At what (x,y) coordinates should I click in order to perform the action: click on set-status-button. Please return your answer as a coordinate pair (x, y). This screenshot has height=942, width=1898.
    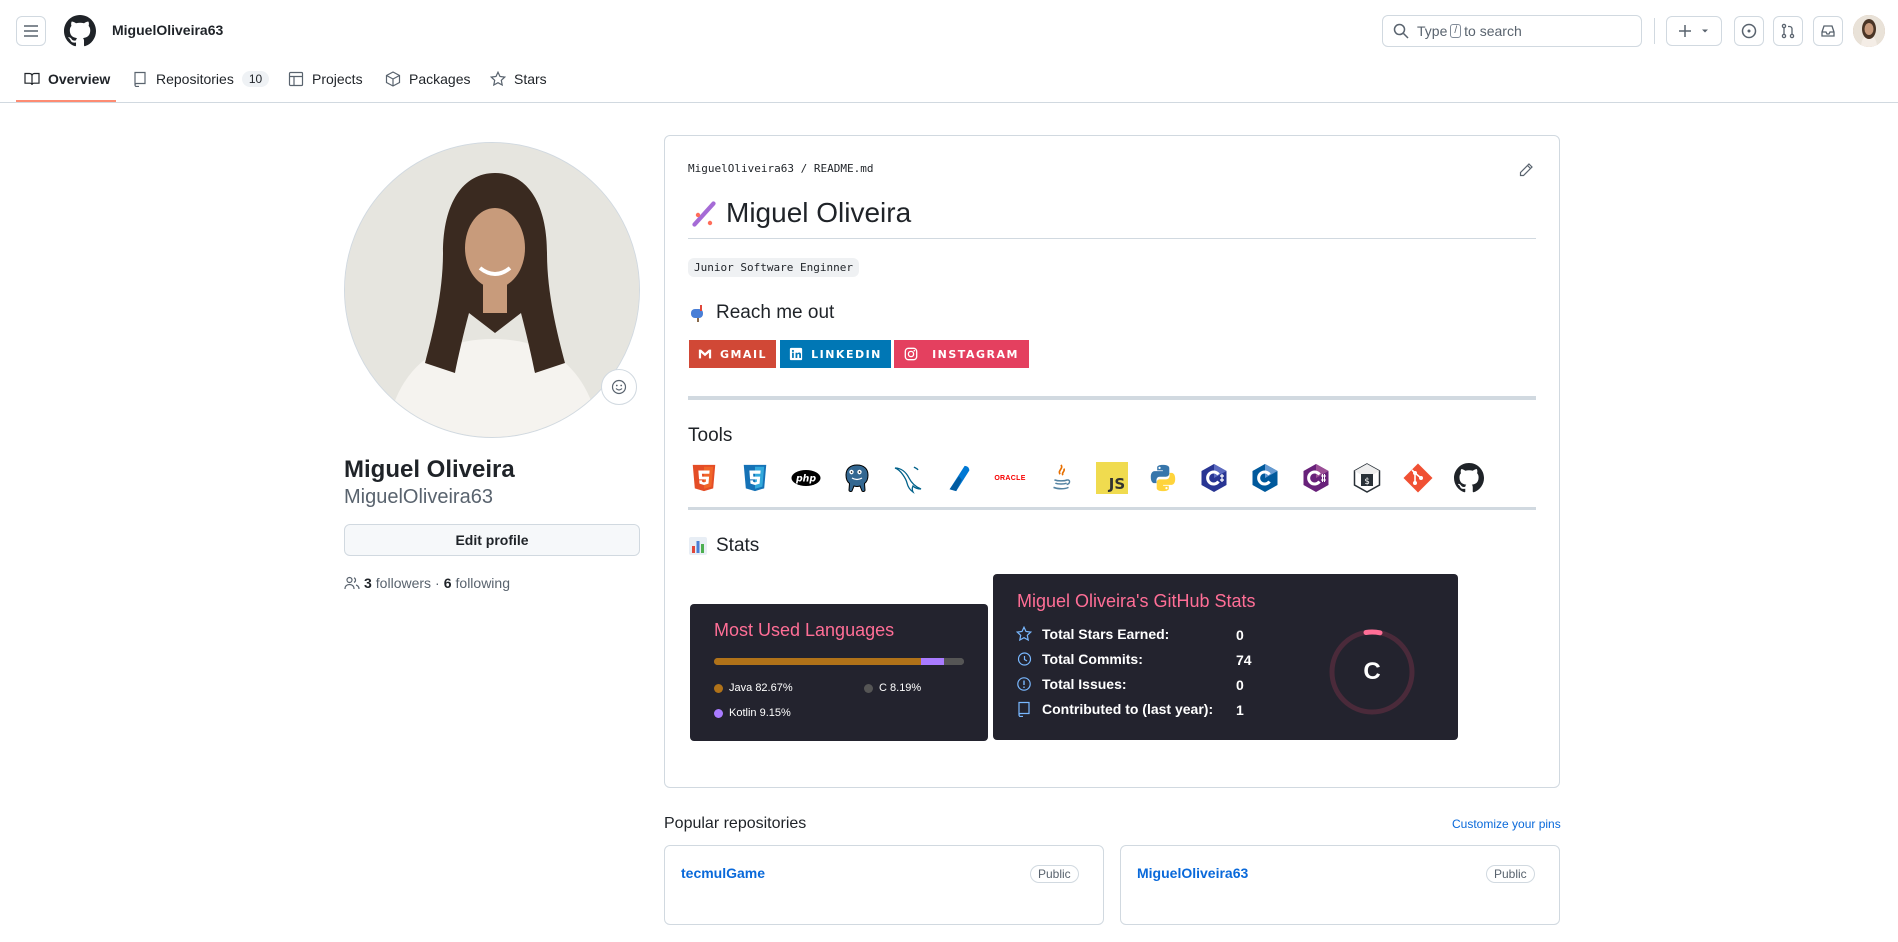
    Looking at the image, I should click on (619, 387).